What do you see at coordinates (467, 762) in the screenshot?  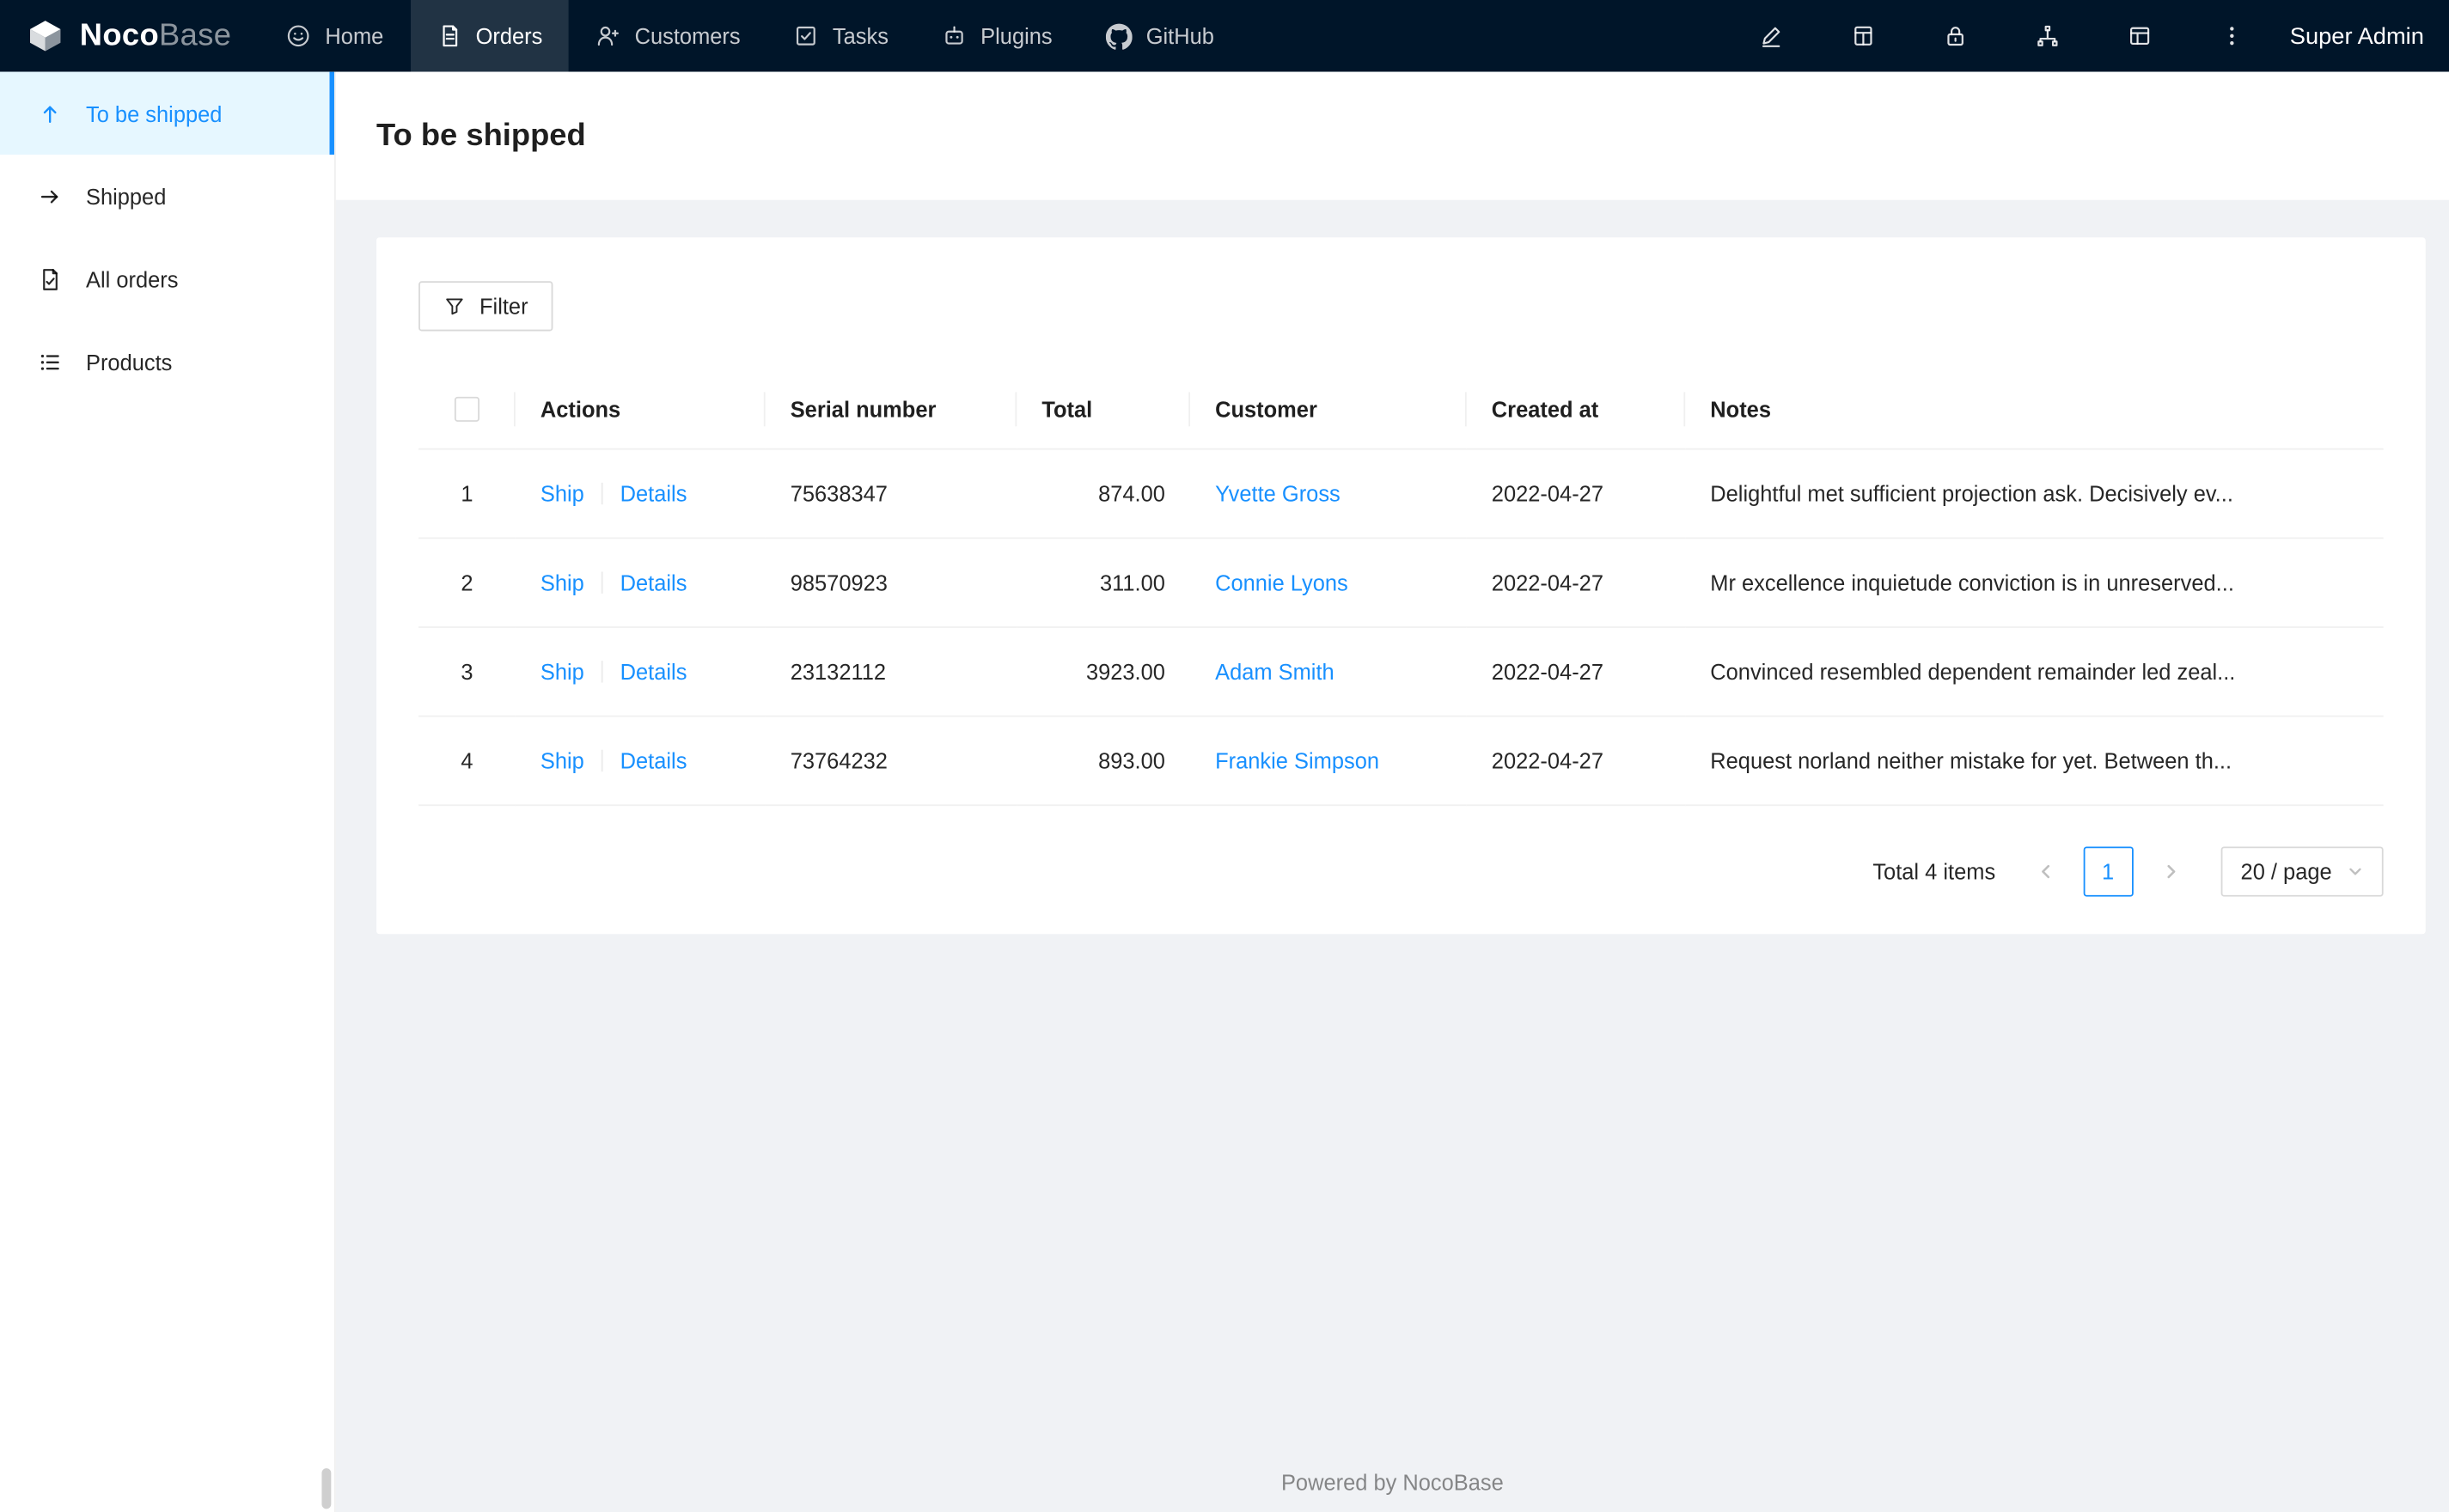 I see `row-index: 4` at bounding box center [467, 762].